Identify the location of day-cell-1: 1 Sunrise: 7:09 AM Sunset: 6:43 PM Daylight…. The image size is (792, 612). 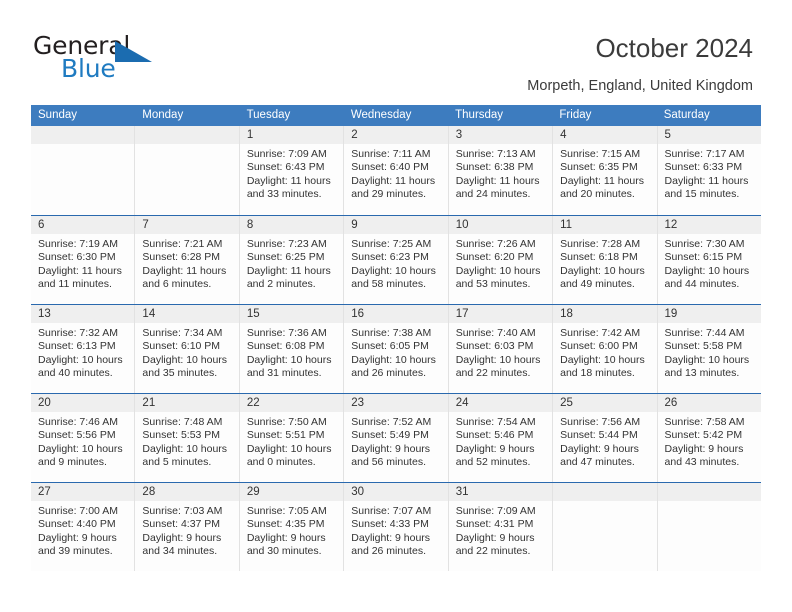
(291, 170).